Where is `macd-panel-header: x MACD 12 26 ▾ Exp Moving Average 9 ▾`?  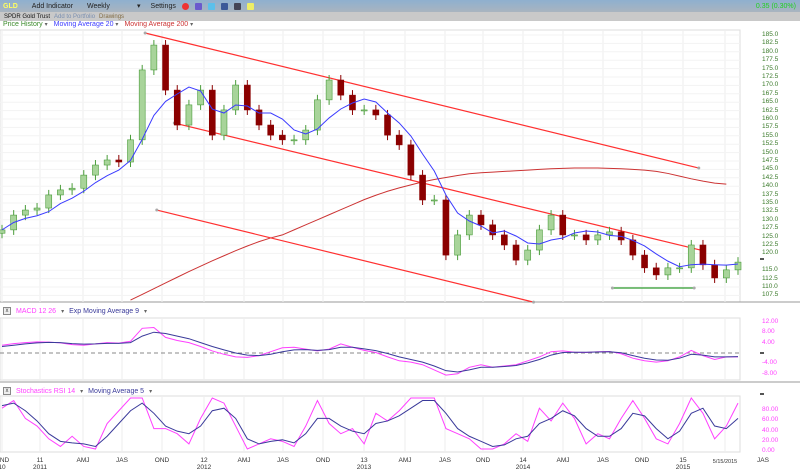 macd-panel-header: x MACD 12 26 ▾ Exp Moving Average 9 ▾ is located at coordinates (75, 311).